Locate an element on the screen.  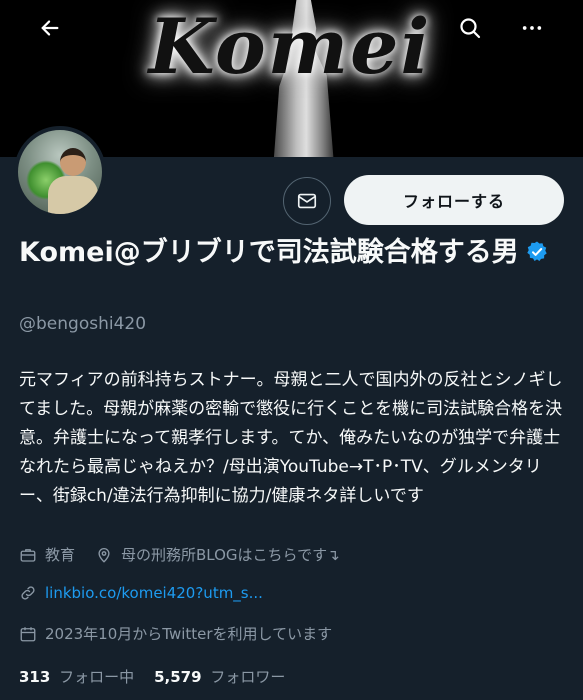
profile-handle: @bengoshi420 is located at coordinates (83, 324).